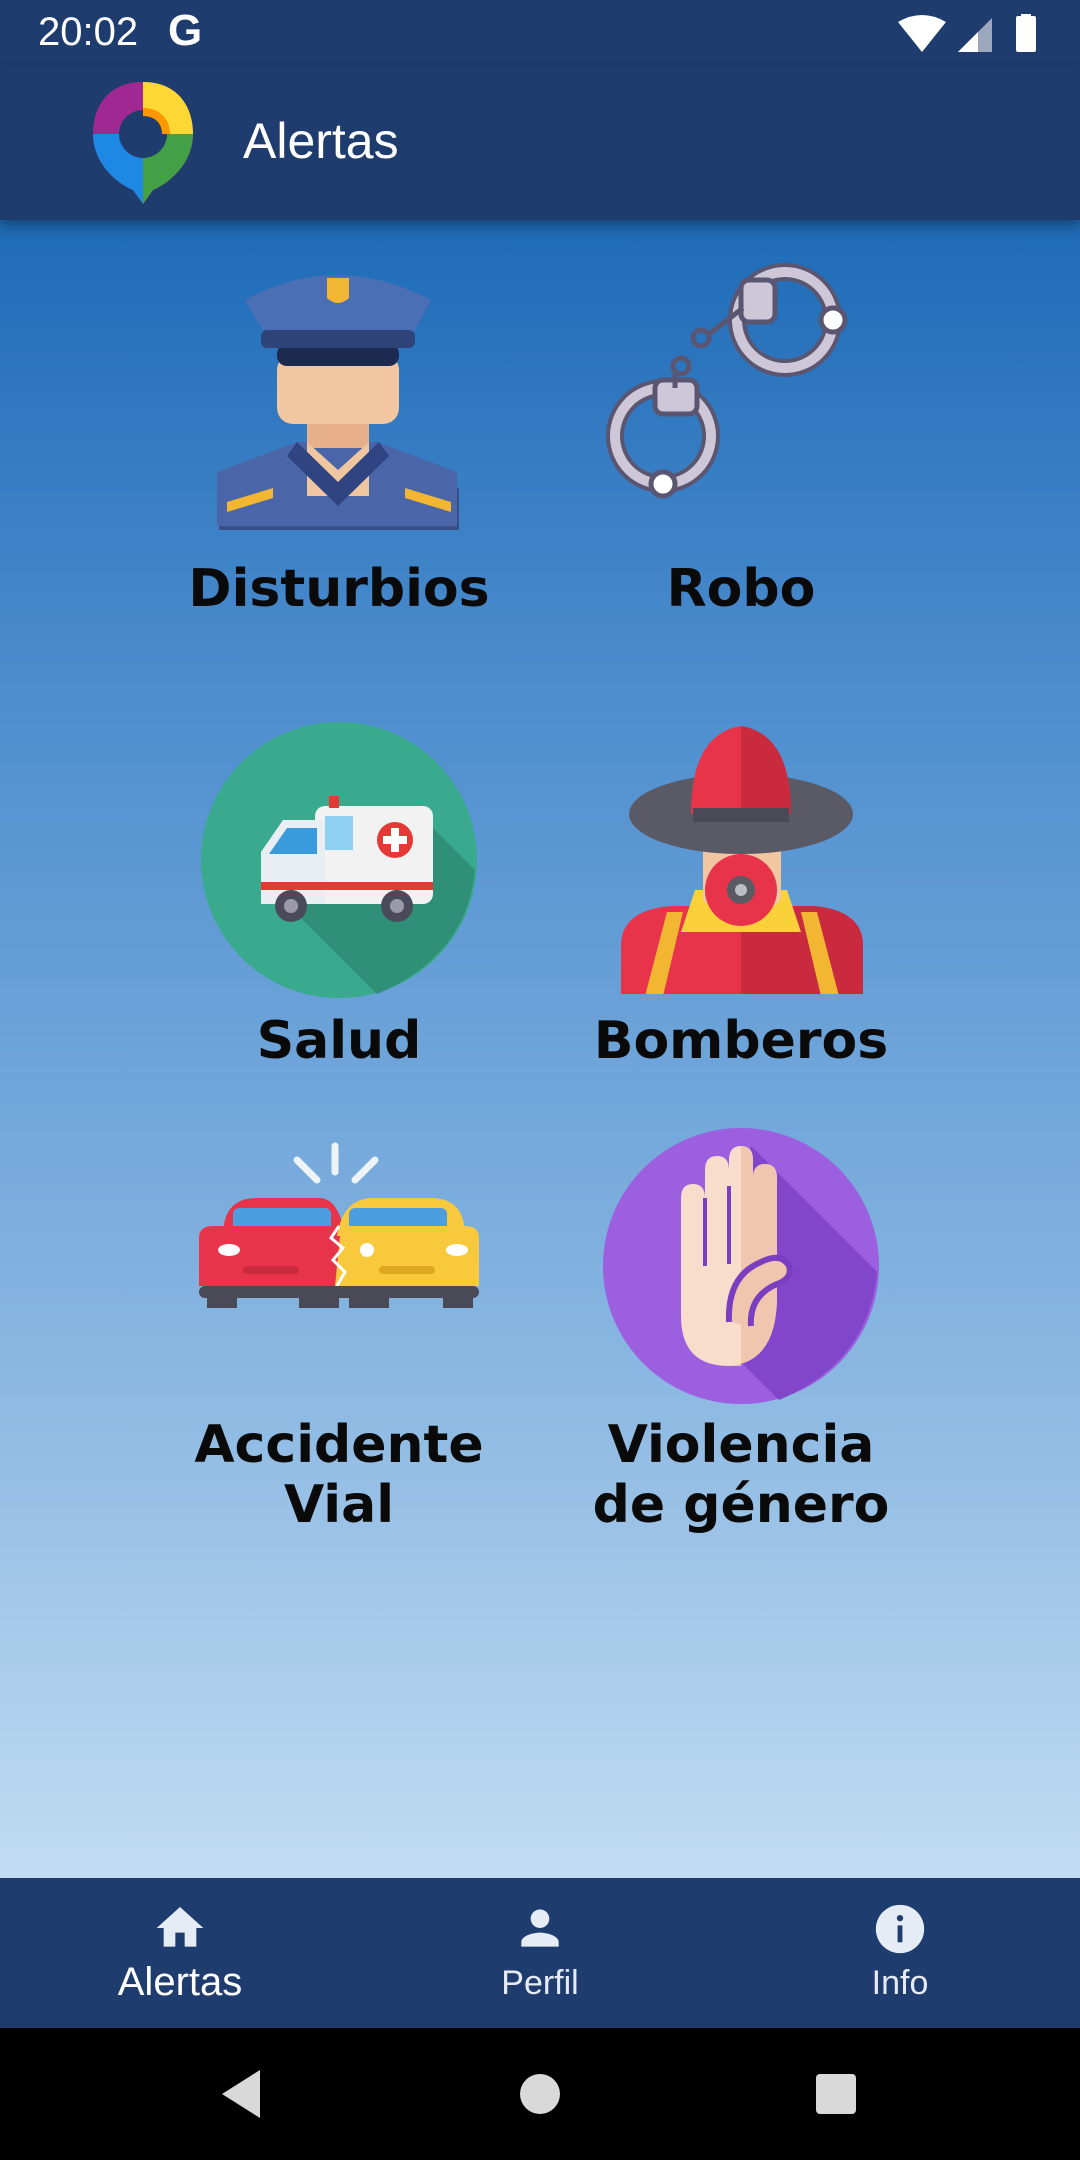 Image resolution: width=1080 pixels, height=2160 pixels. I want to click on recents-icon, so click(836, 2094).